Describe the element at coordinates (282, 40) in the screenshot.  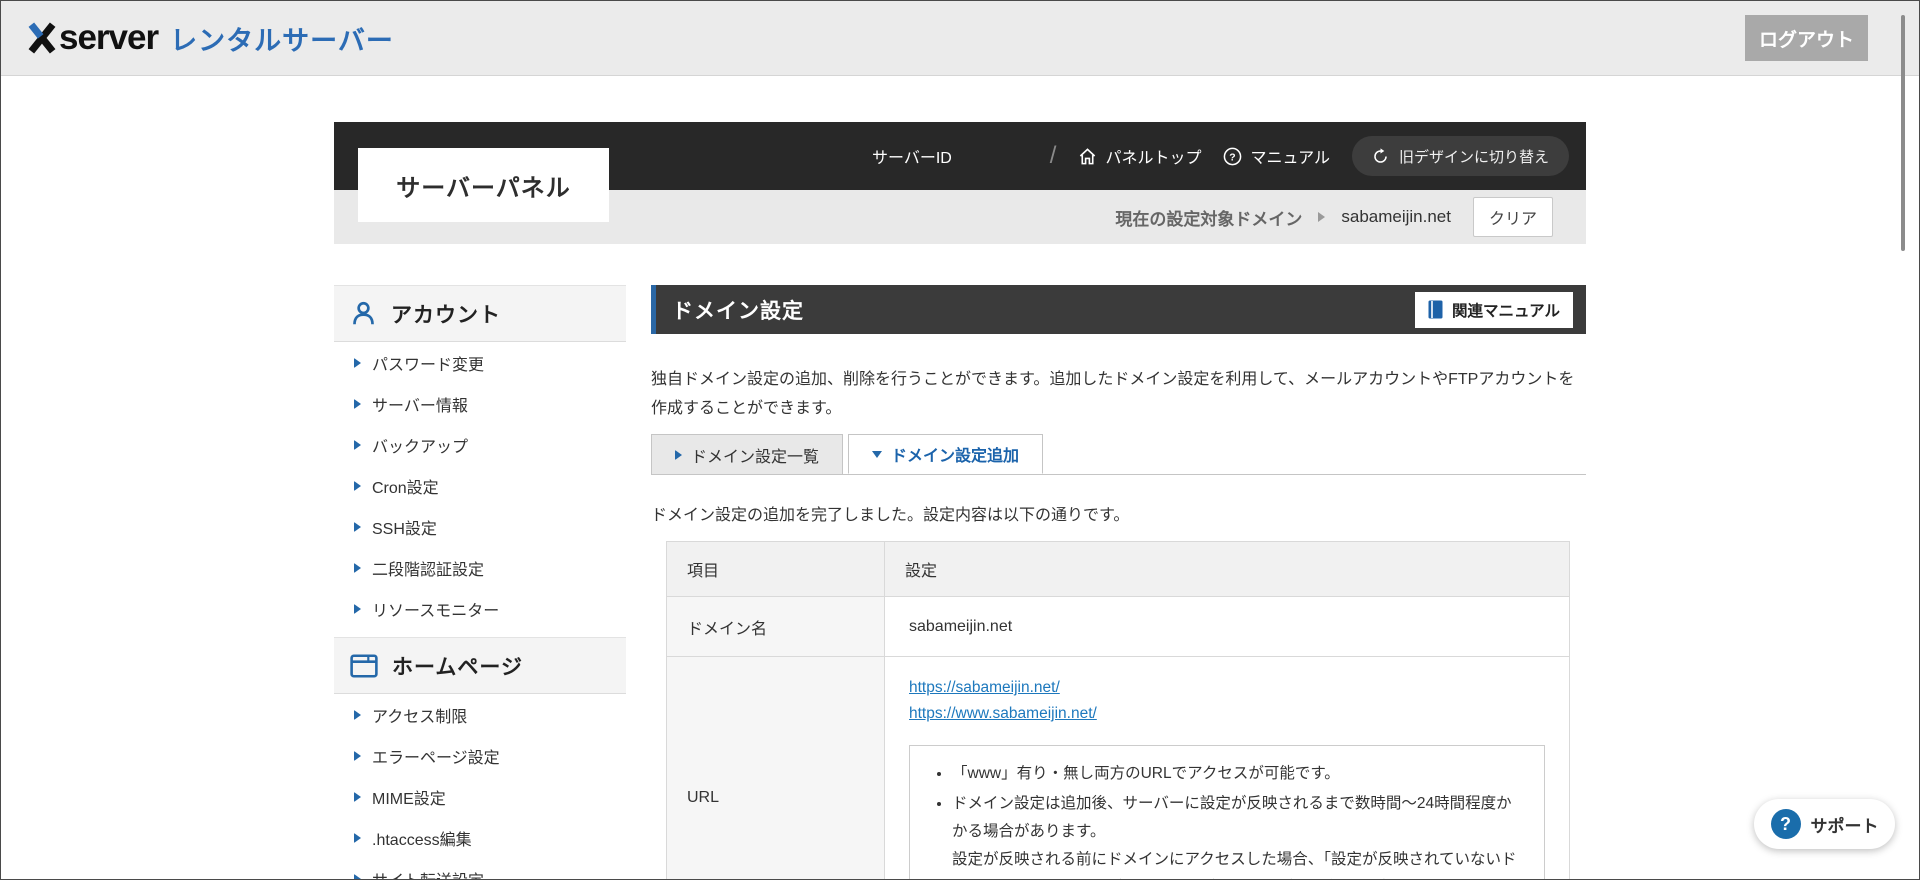
I see `logo-suffix: レンタルサーバー` at that location.